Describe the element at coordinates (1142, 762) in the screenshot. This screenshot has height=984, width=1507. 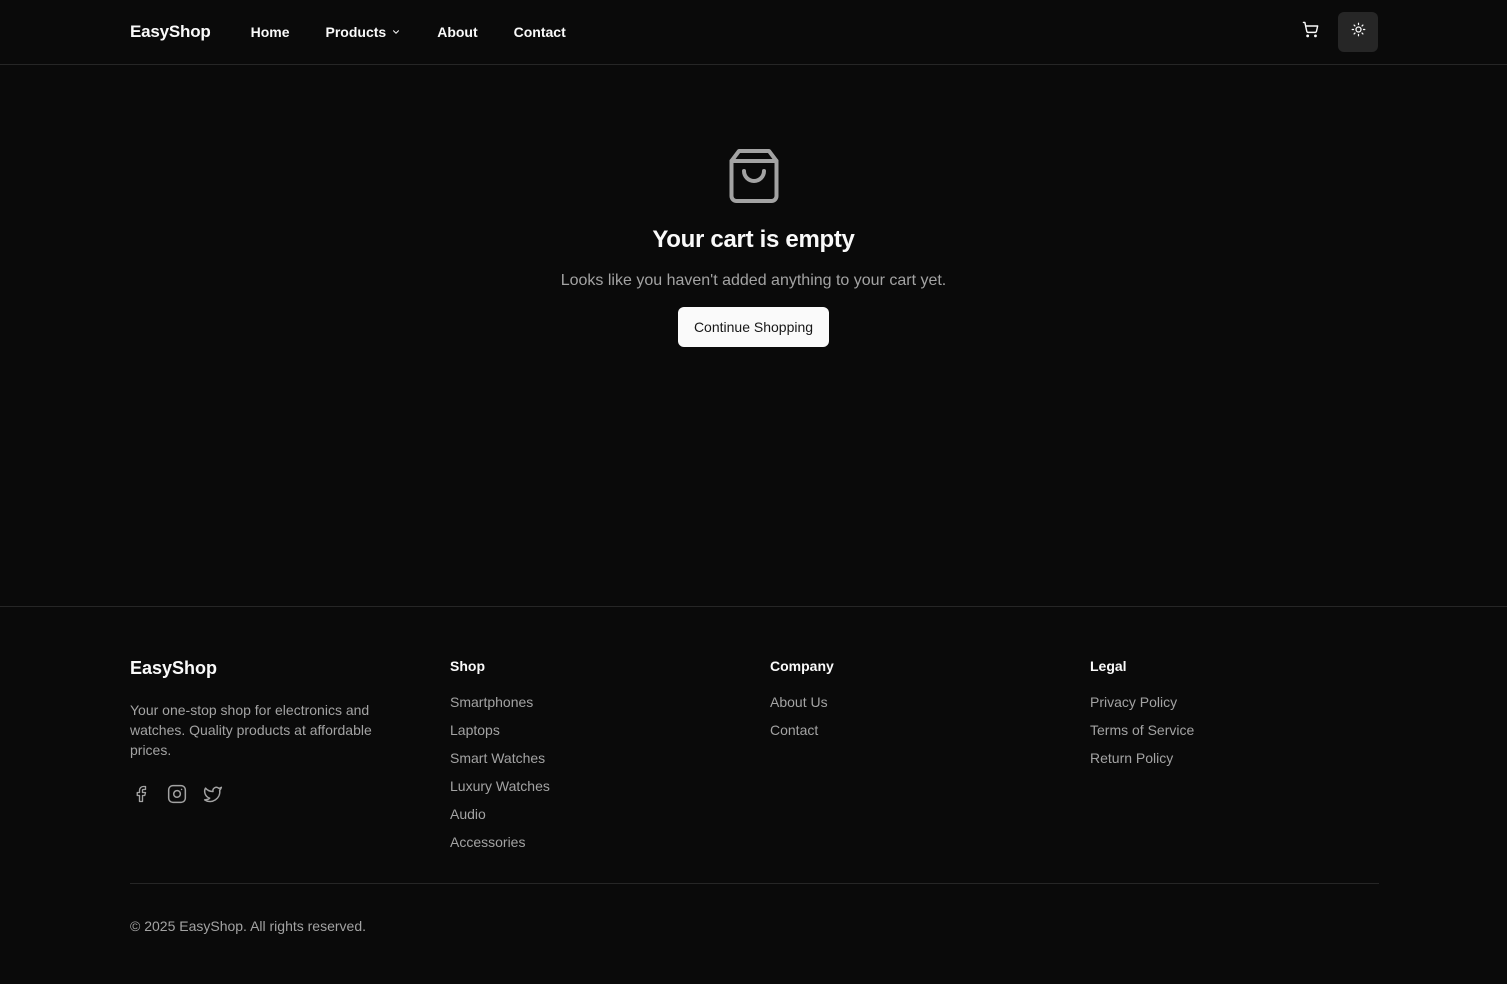
I see `footer-link-return-policy: Return Policy` at that location.